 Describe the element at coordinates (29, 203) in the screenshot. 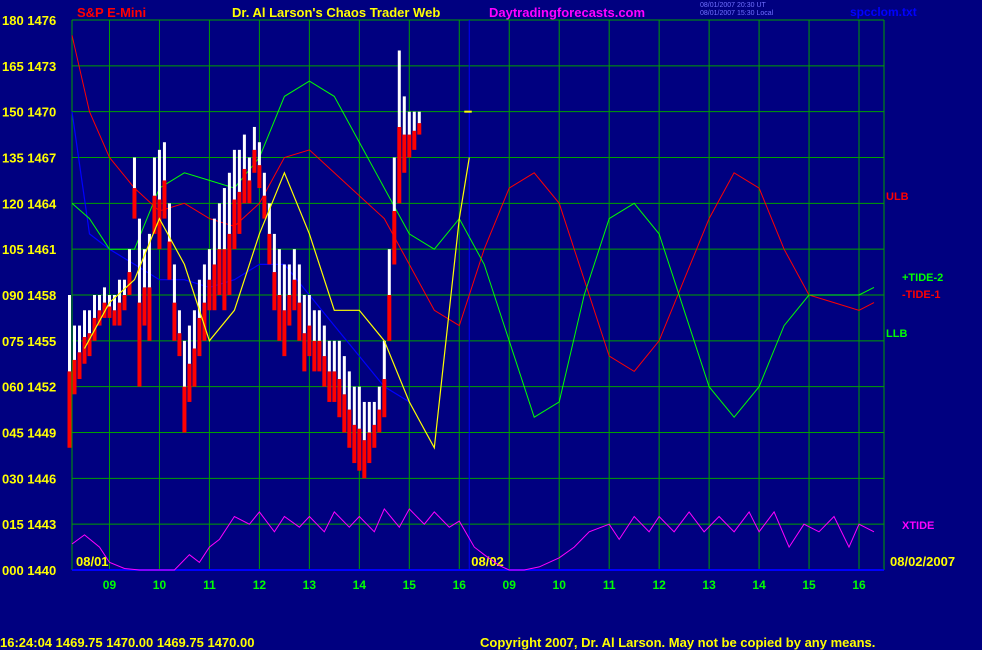

I see `y-tick-label: 120 1464` at that location.